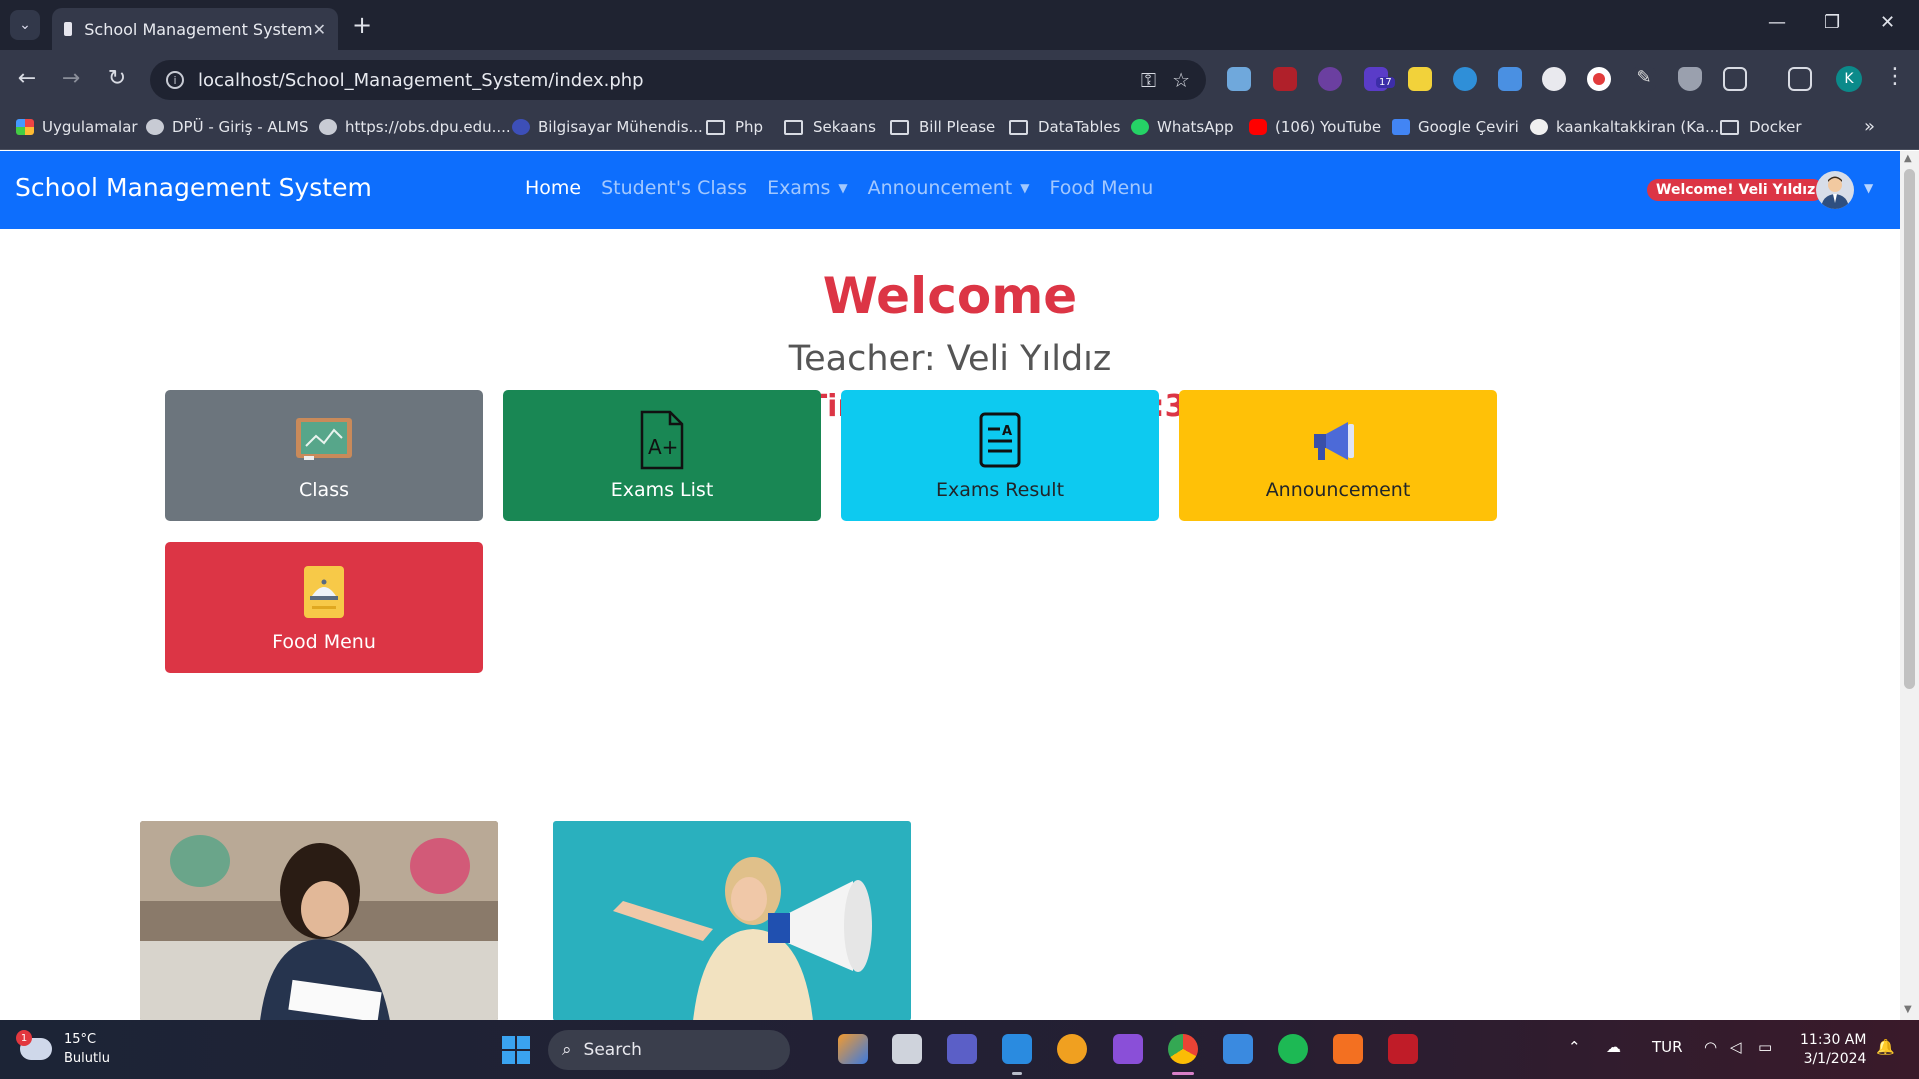  I want to click on user-menu-caret-icon: ▼, so click(1868, 188).